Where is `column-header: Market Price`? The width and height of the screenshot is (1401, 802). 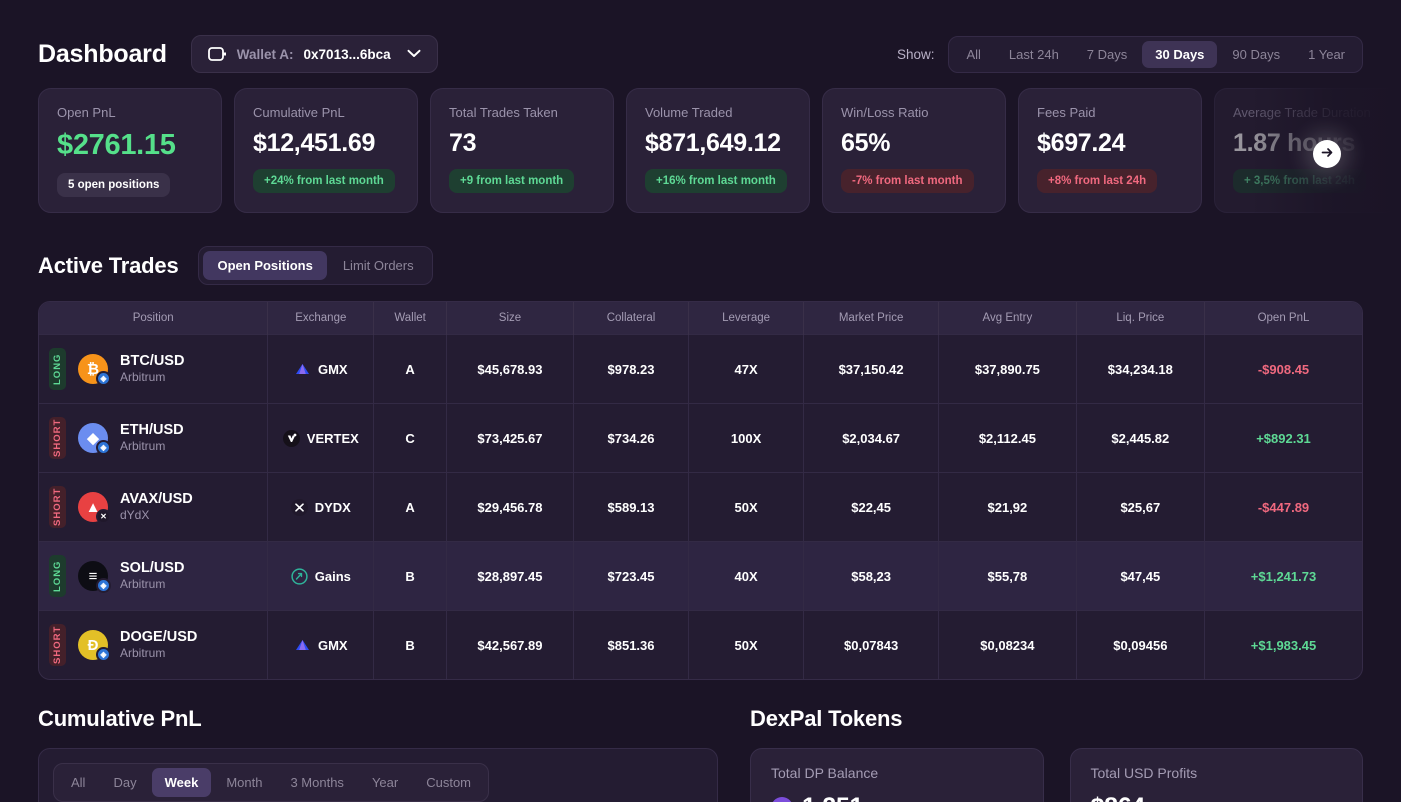 column-header: Market Price is located at coordinates (871, 318).